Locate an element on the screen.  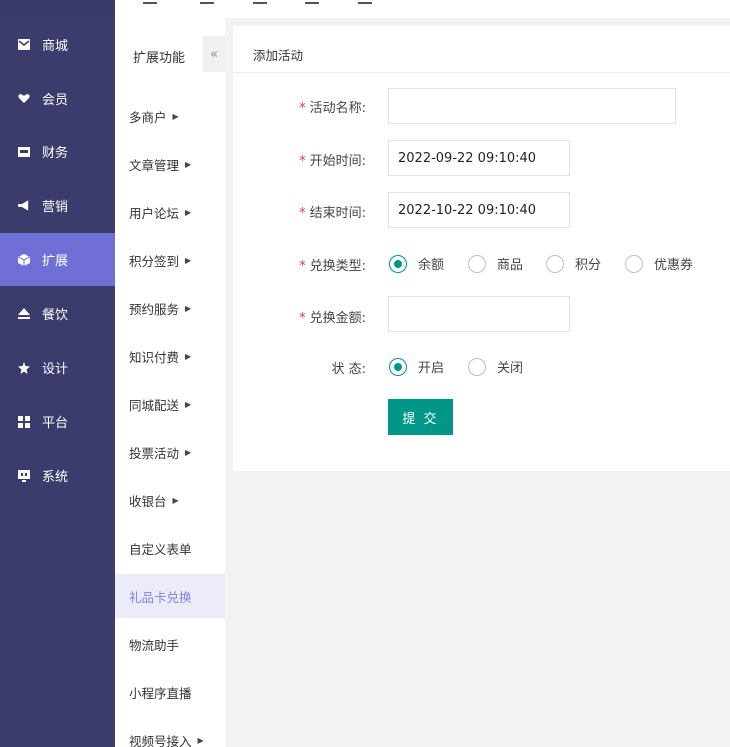
submenu-item-label: 自定义表单 is located at coordinates (160, 549).